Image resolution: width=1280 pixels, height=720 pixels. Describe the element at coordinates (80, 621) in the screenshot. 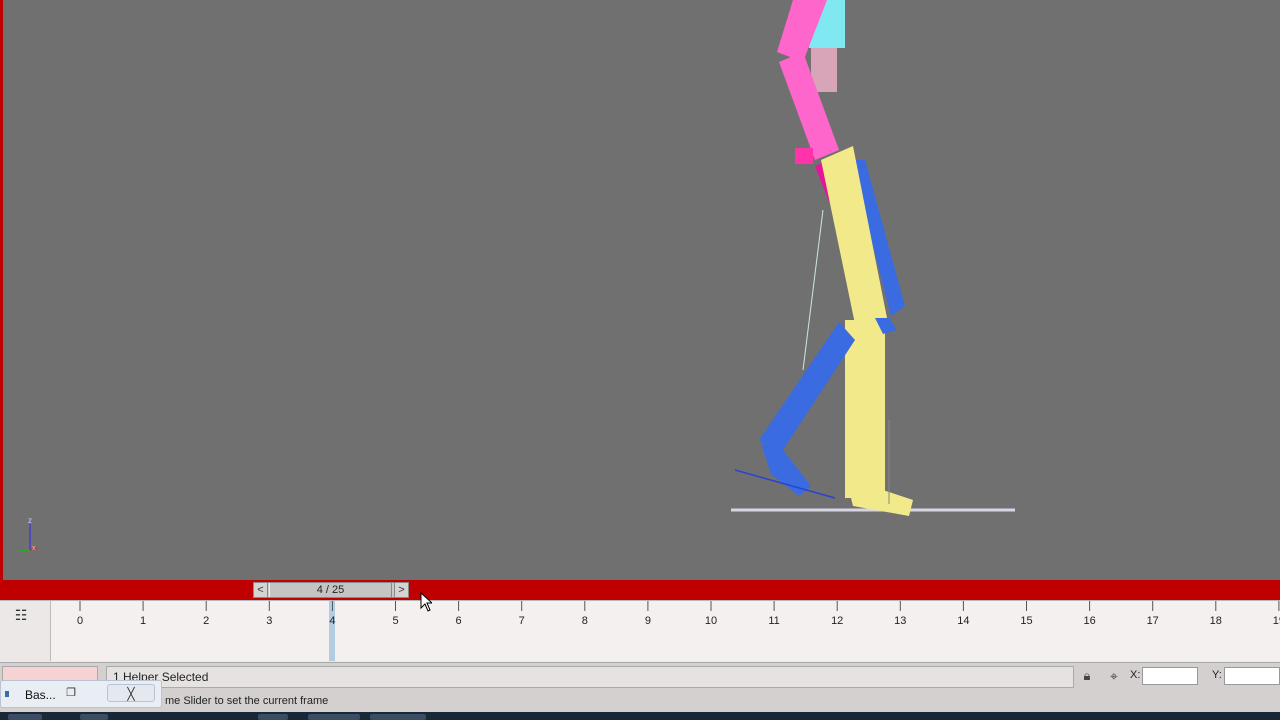

I see `ruler-tick-label: 0` at that location.